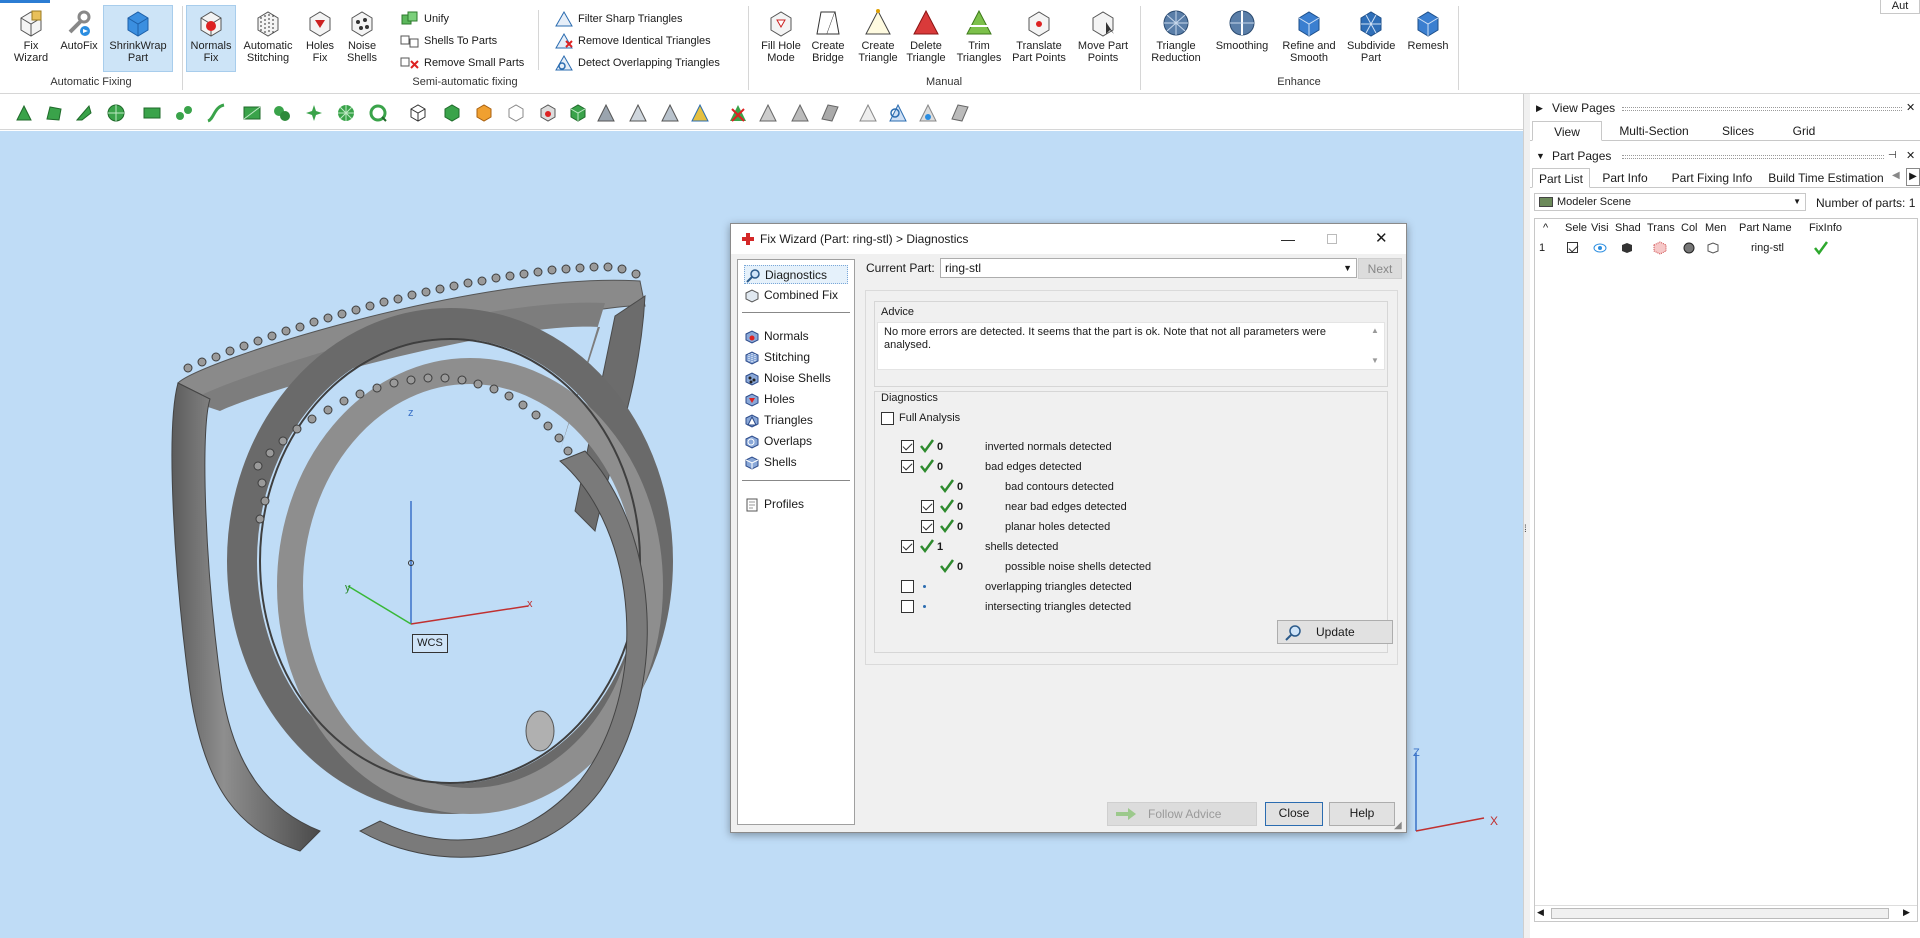 This screenshot has width=1920, height=938. Describe the element at coordinates (1910, 108) in the screenshot. I see `view-pages-close-icon: ✕` at that location.